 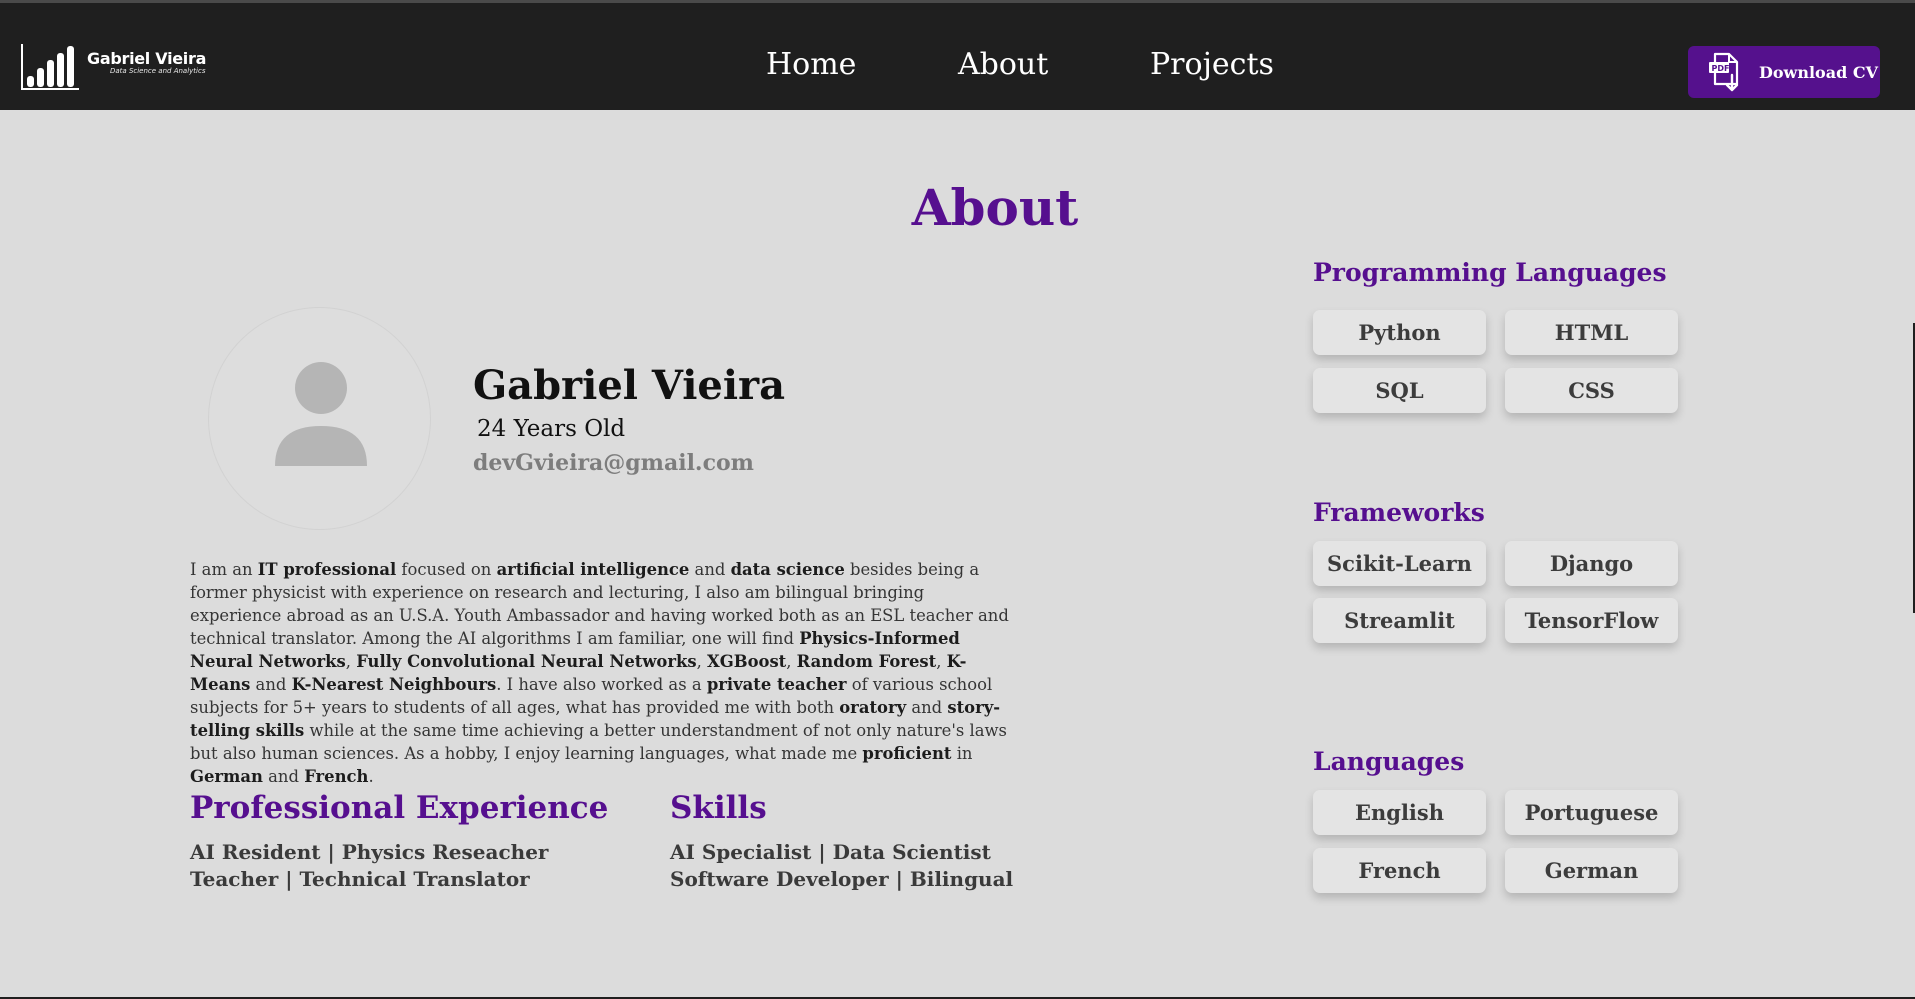 I want to click on tag-css: CSS, so click(x=1591, y=390).